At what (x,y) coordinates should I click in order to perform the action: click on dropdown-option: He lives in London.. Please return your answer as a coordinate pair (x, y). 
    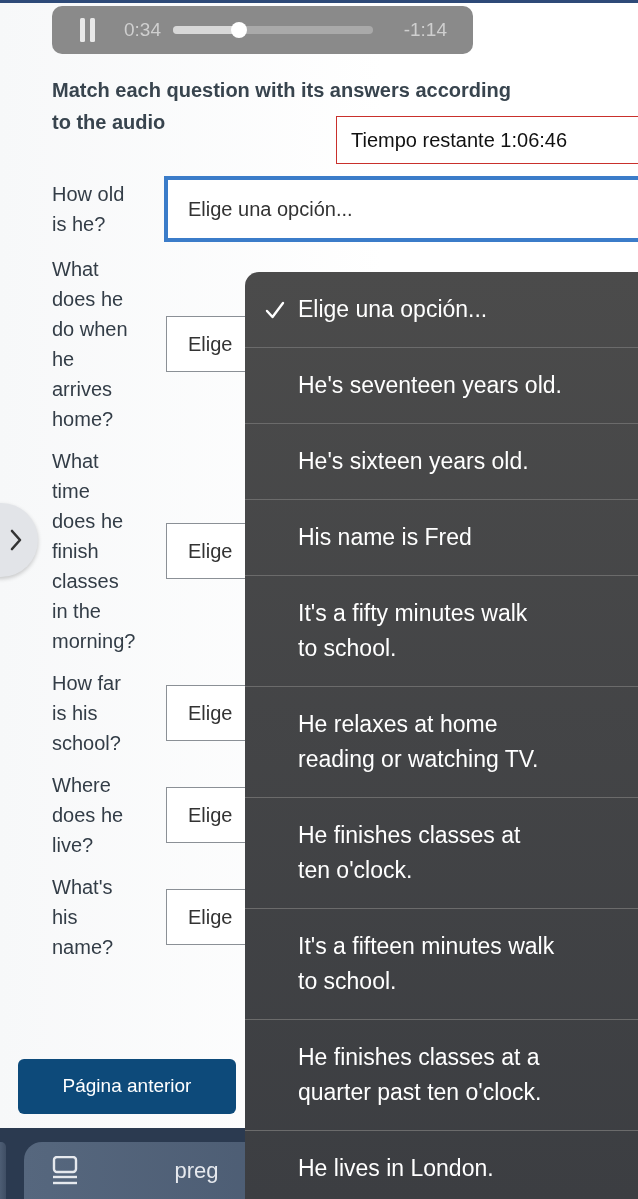
    Looking at the image, I should click on (441, 1165).